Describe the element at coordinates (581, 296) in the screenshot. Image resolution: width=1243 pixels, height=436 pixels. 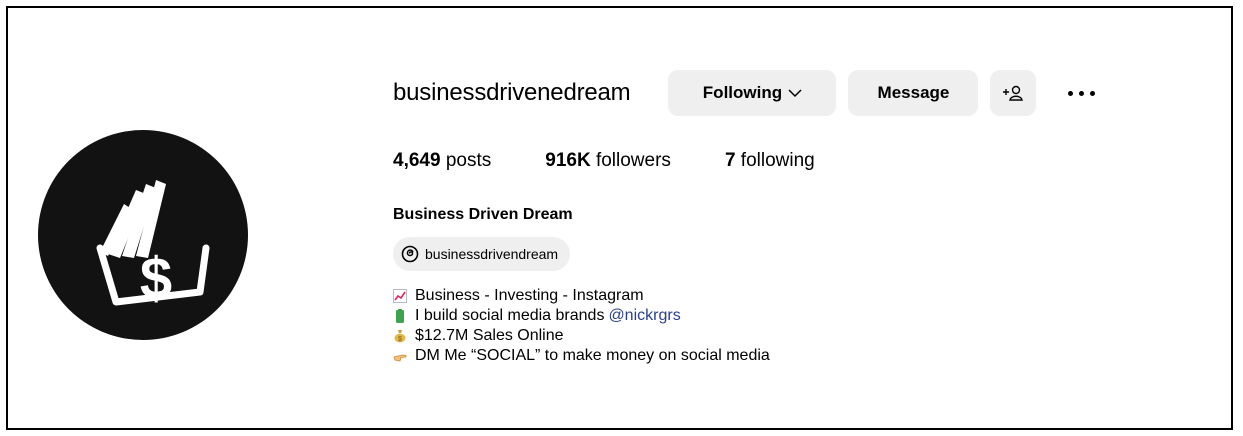
I see `bio-line: Business - Investing - Instagram` at that location.